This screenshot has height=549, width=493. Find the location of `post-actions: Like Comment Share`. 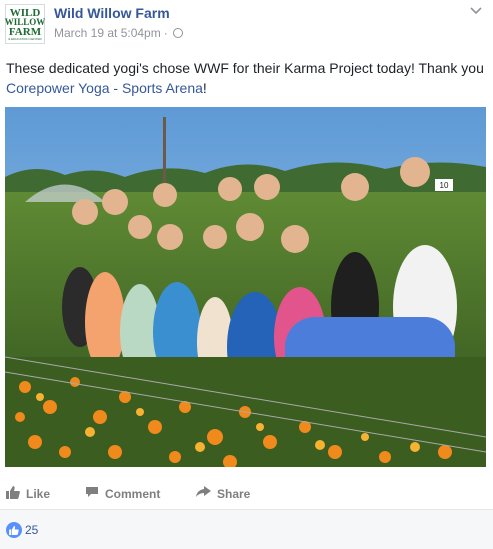

post-actions: Like Comment Share is located at coordinates (246, 494).